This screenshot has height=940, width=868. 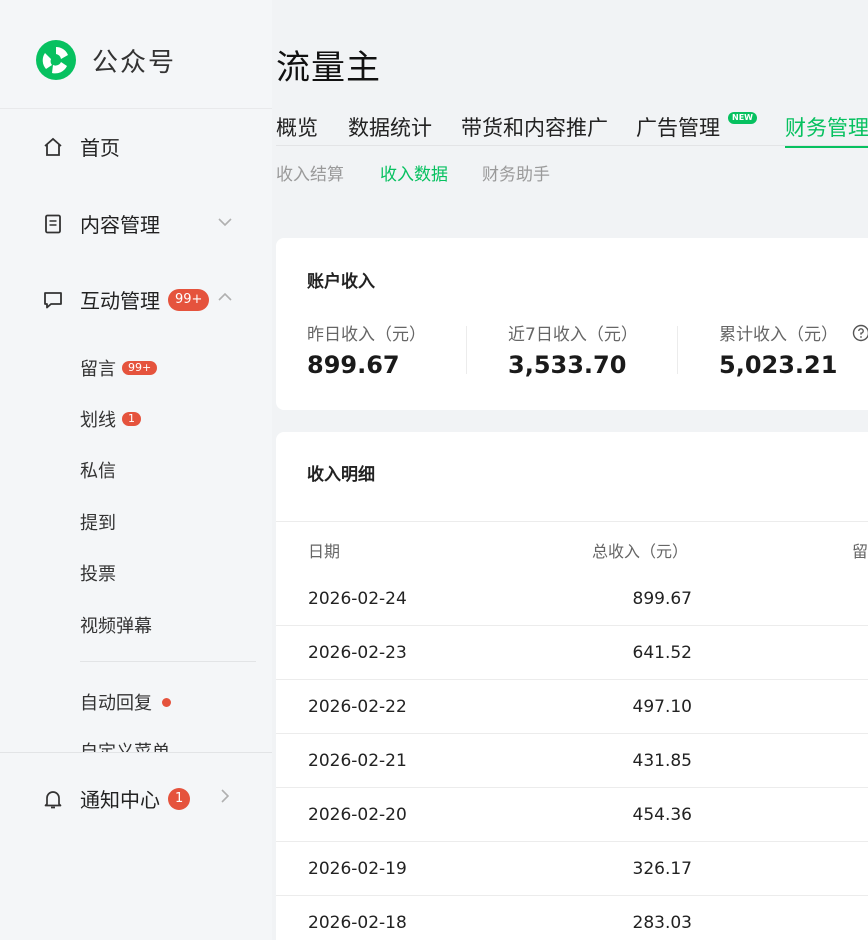 I want to click on stat-total: 累计收入（元） 5,023.21, so click(x=793, y=349).